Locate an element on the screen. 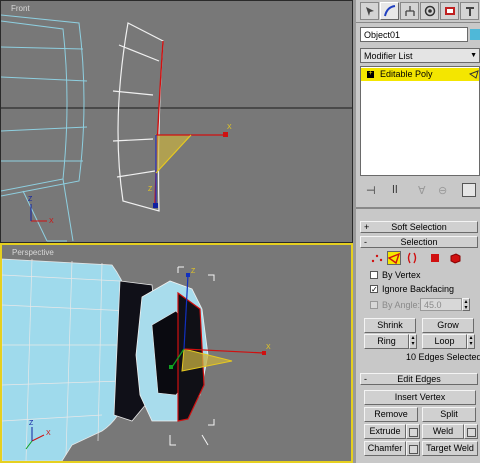 This screenshot has width=480, height=463. vertex-mode-icon is located at coordinates (377, 258).